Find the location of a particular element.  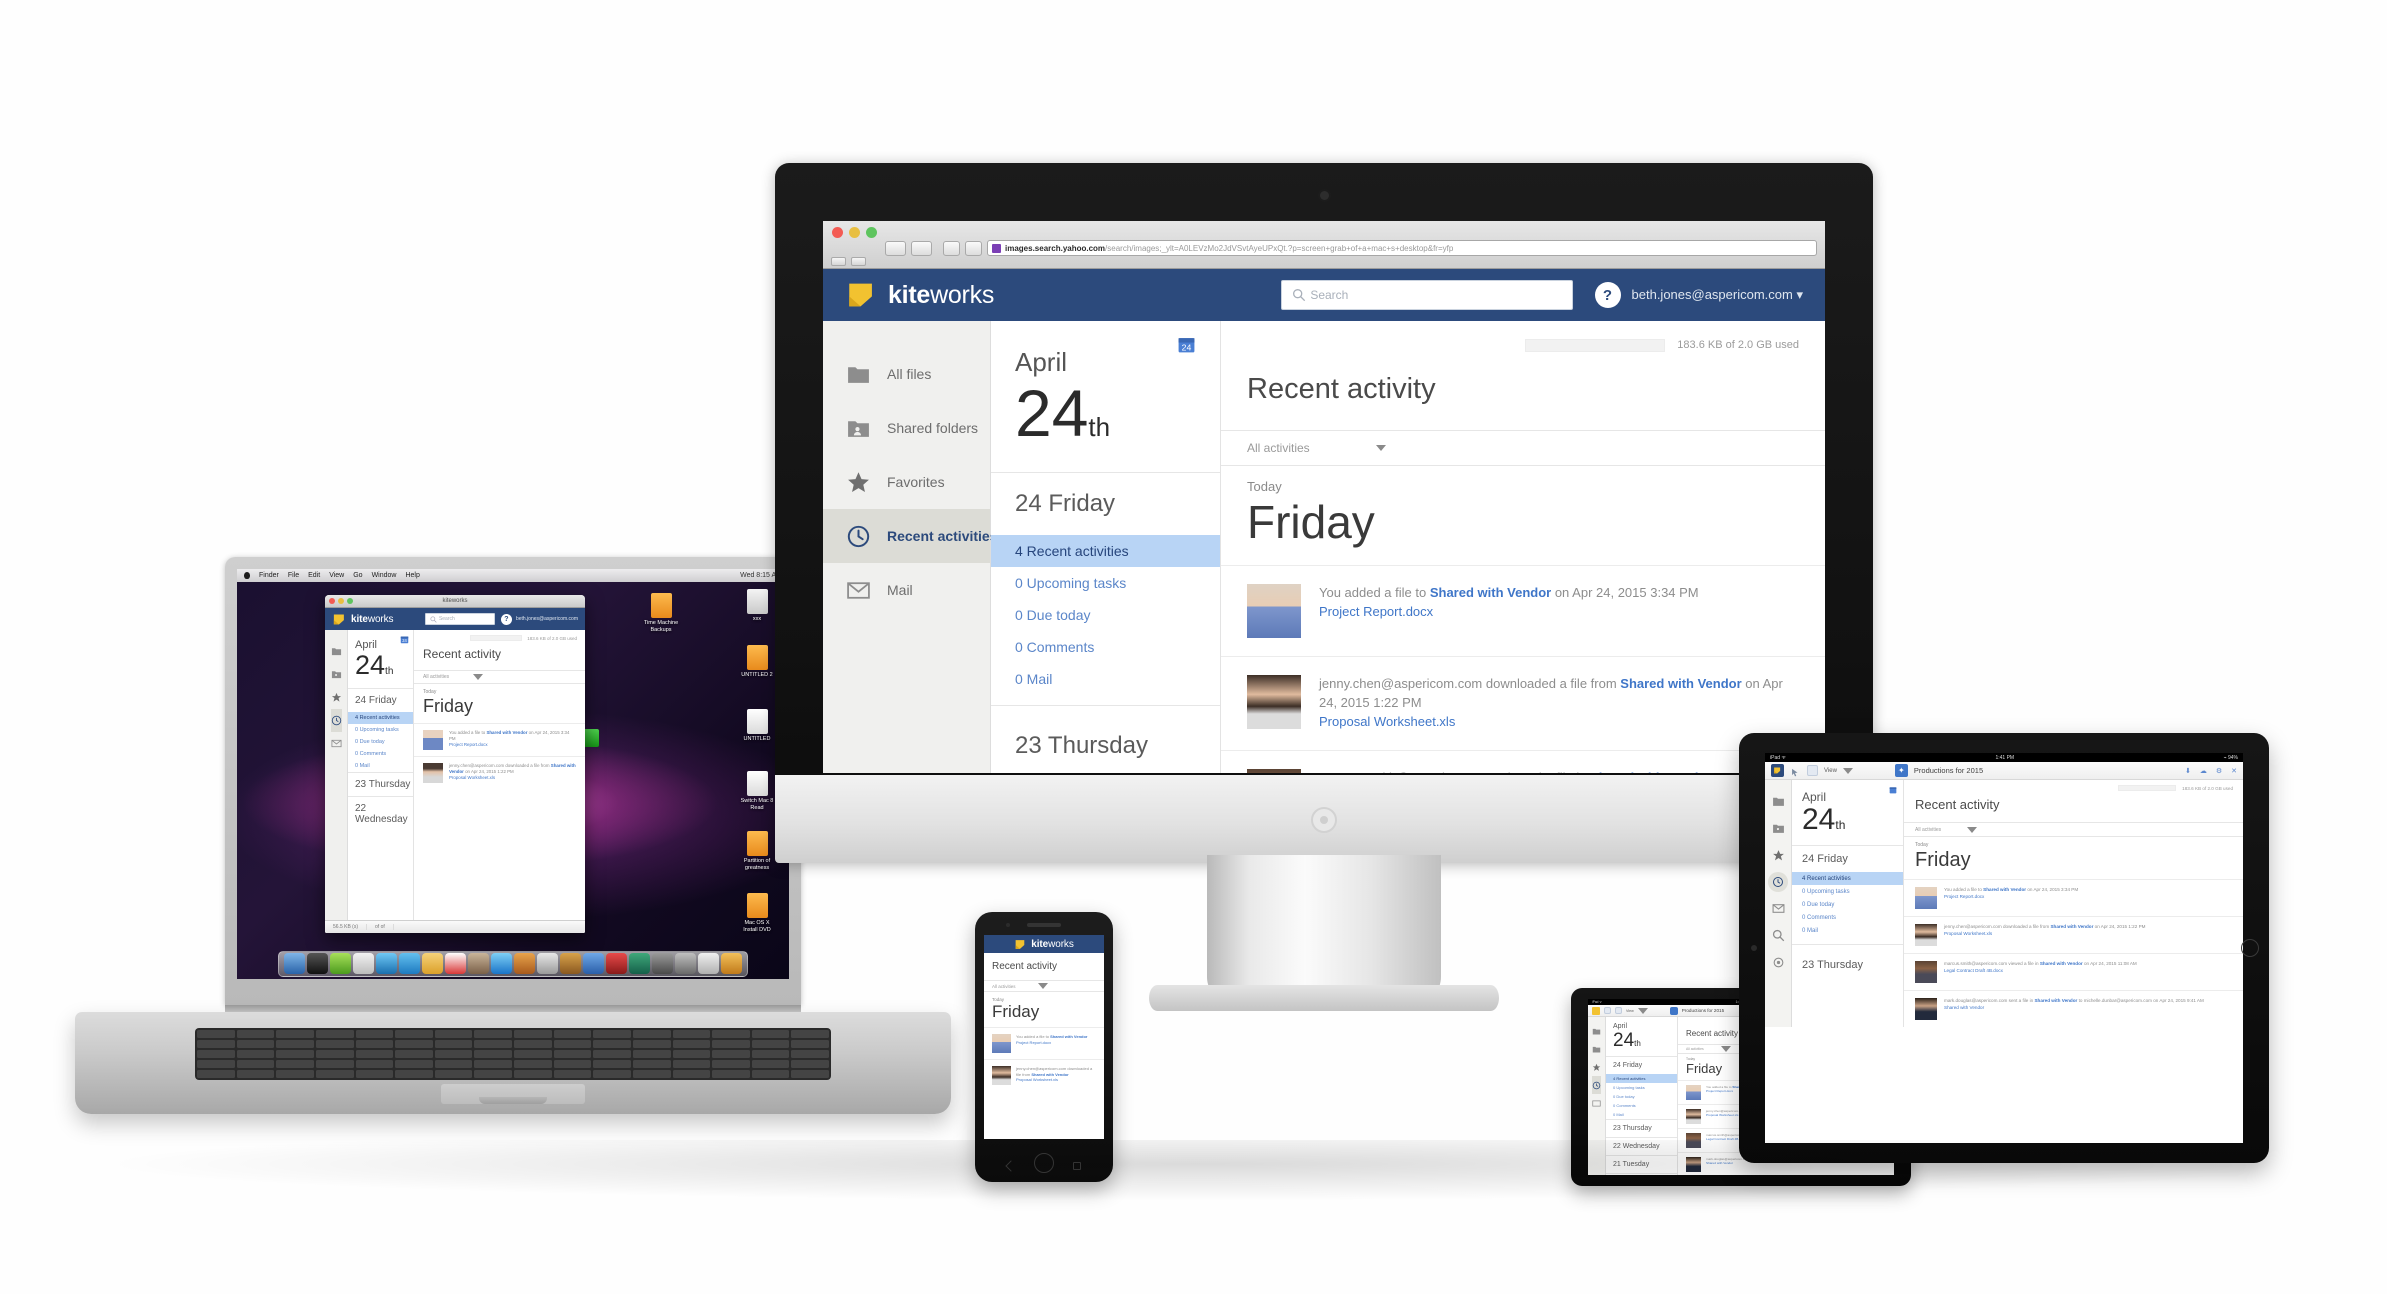

pointer-icon is located at coordinates (1795, 771).